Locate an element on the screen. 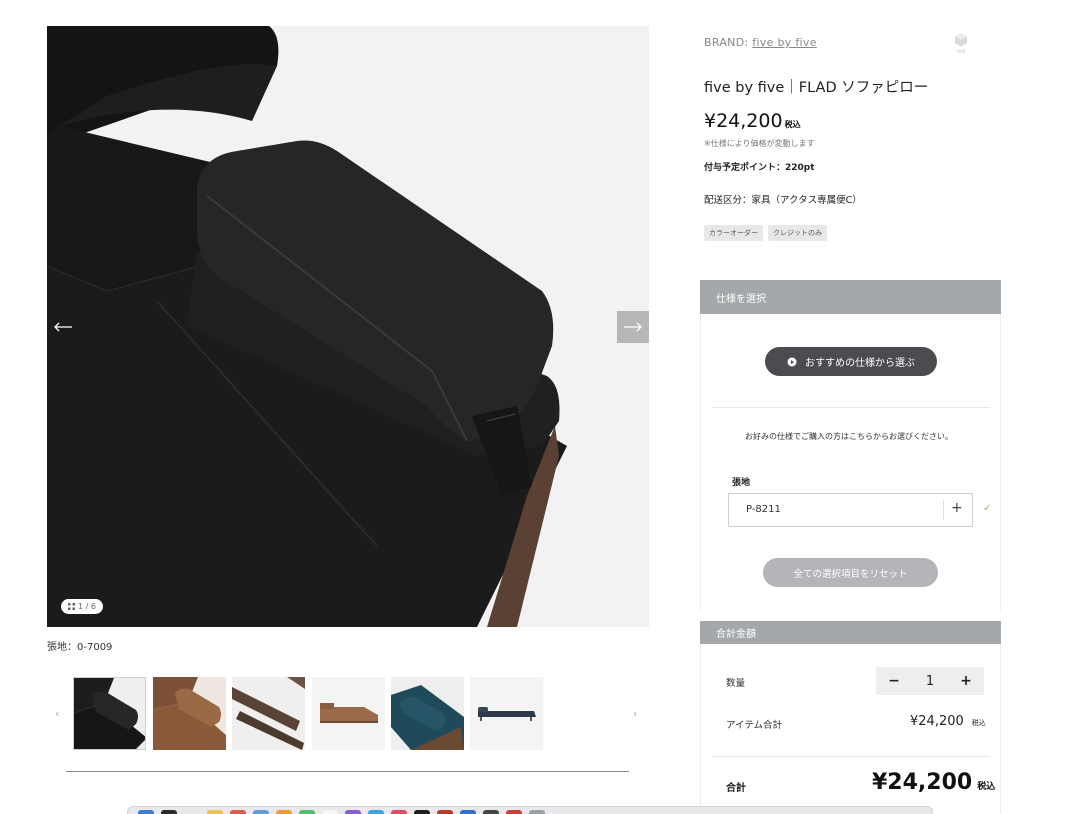 The image size is (1080, 814). recommend-spec-label: おすすめの仕様から選ぶ is located at coordinates (860, 363).